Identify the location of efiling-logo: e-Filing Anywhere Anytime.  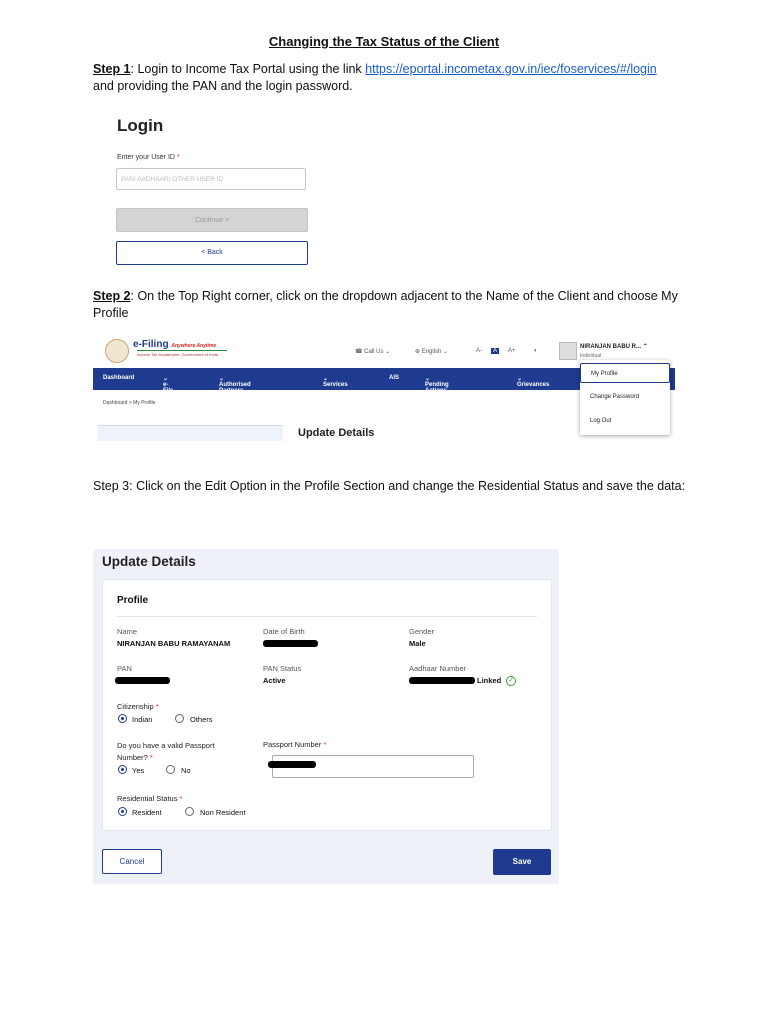
(175, 344).